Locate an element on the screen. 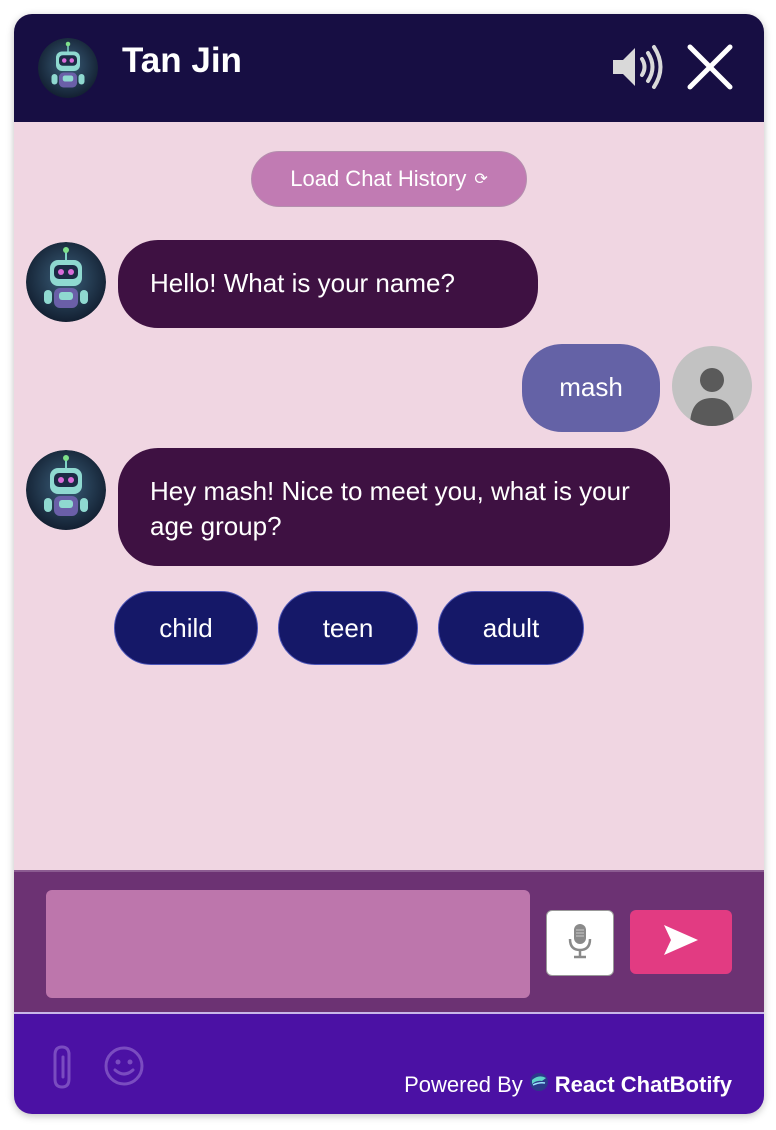 The height and width of the screenshot is (1130, 776). user-avatar-icon is located at coordinates (712, 386).